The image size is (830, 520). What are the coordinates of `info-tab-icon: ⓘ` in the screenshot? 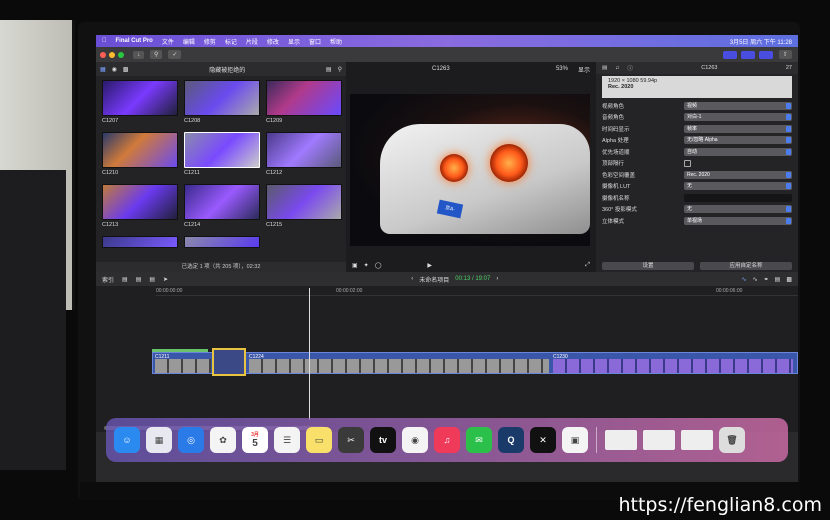 It's located at (630, 68).